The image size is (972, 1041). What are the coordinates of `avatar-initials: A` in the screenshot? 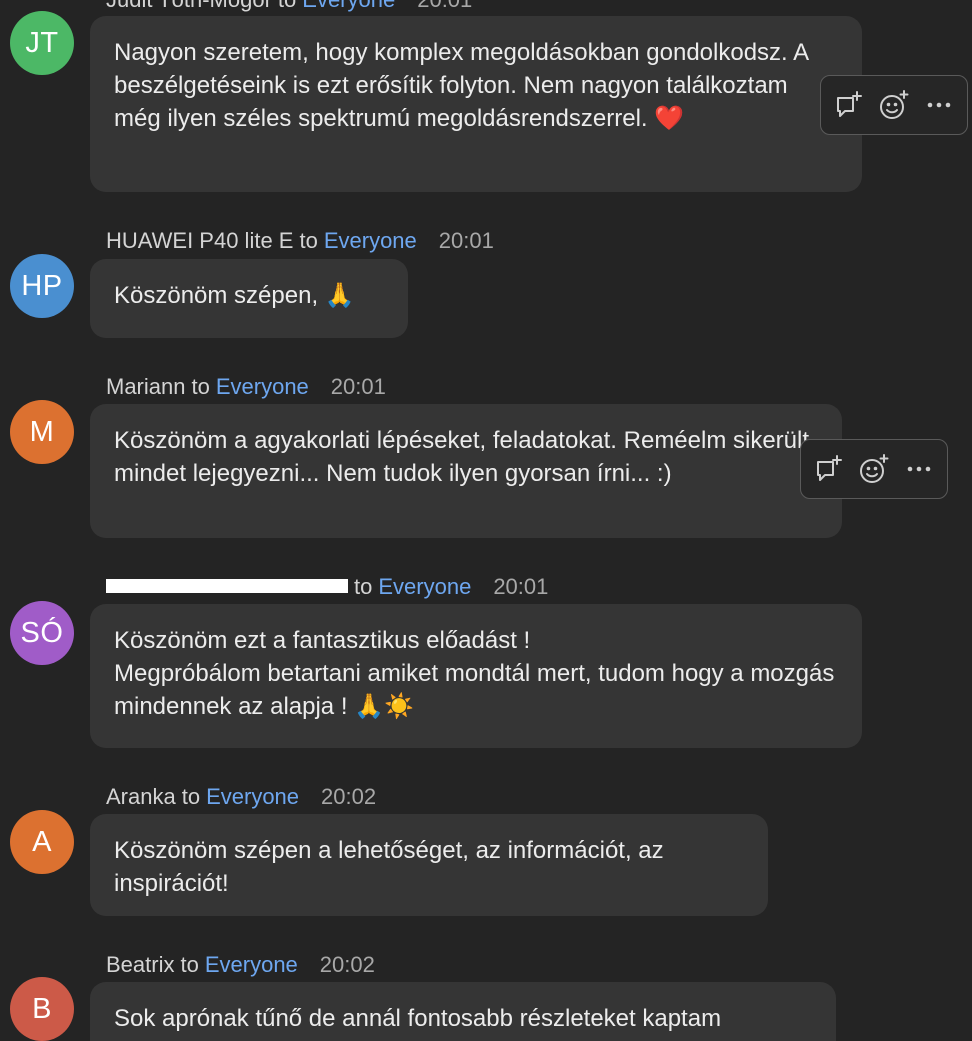 It's located at (42, 841).